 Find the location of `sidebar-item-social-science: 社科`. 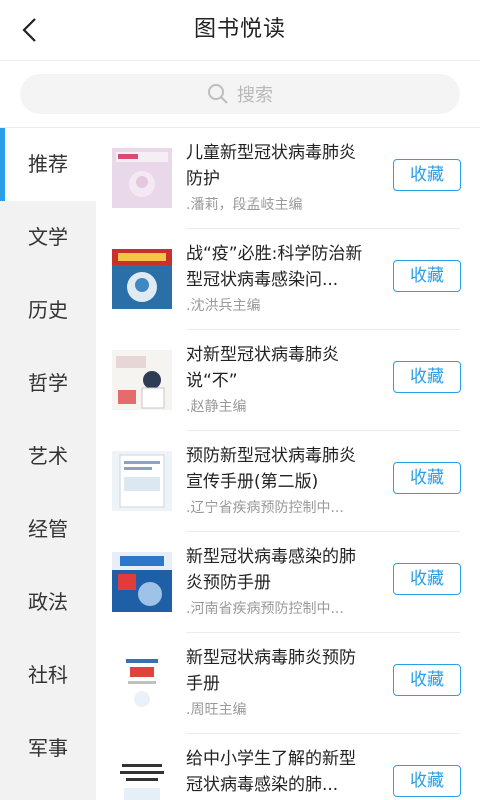

sidebar-item-social-science: 社科 is located at coordinates (48, 675).